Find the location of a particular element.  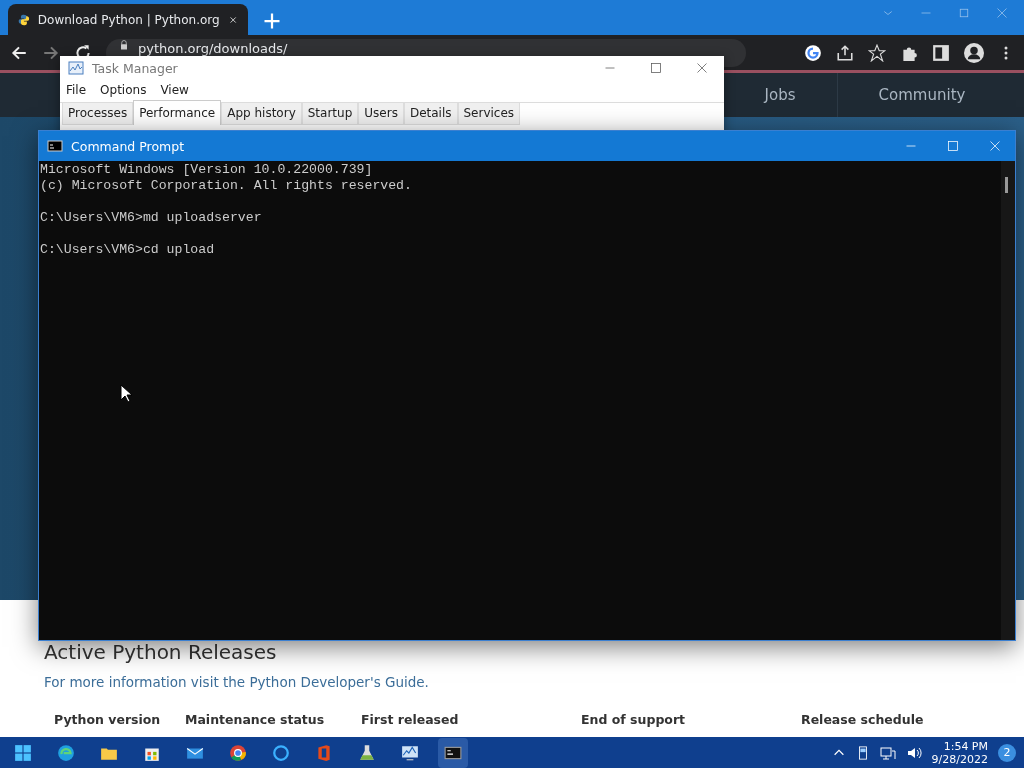

console-line: Microsoft Windows [Version 10.0.22000.739] is located at coordinates (207, 170).